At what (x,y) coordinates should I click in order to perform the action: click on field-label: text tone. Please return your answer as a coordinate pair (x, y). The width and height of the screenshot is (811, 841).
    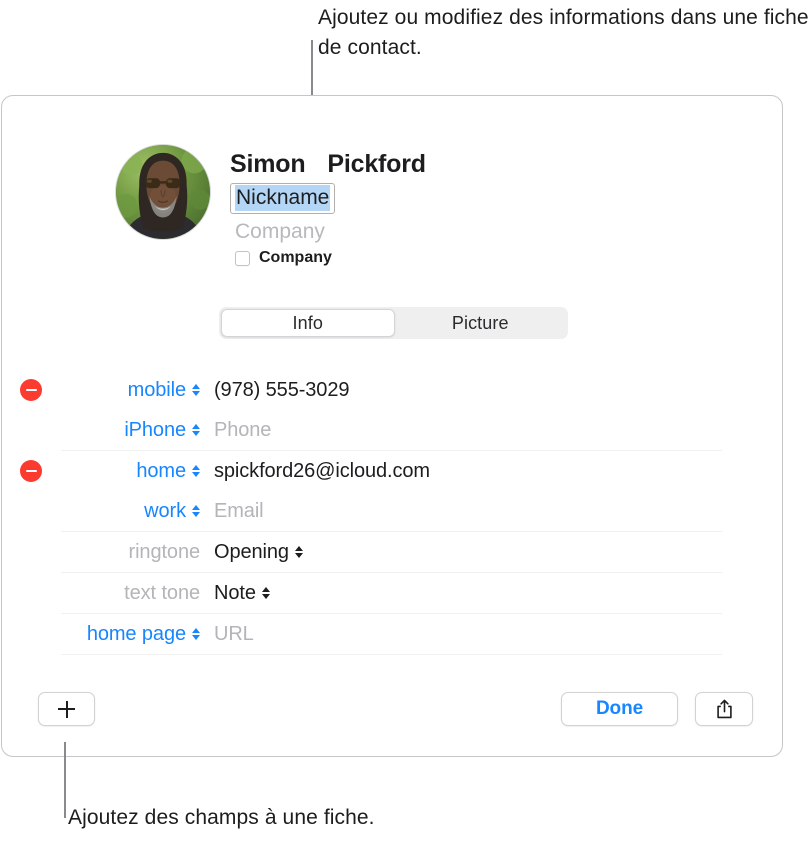
    Looking at the image, I should click on (162, 592).